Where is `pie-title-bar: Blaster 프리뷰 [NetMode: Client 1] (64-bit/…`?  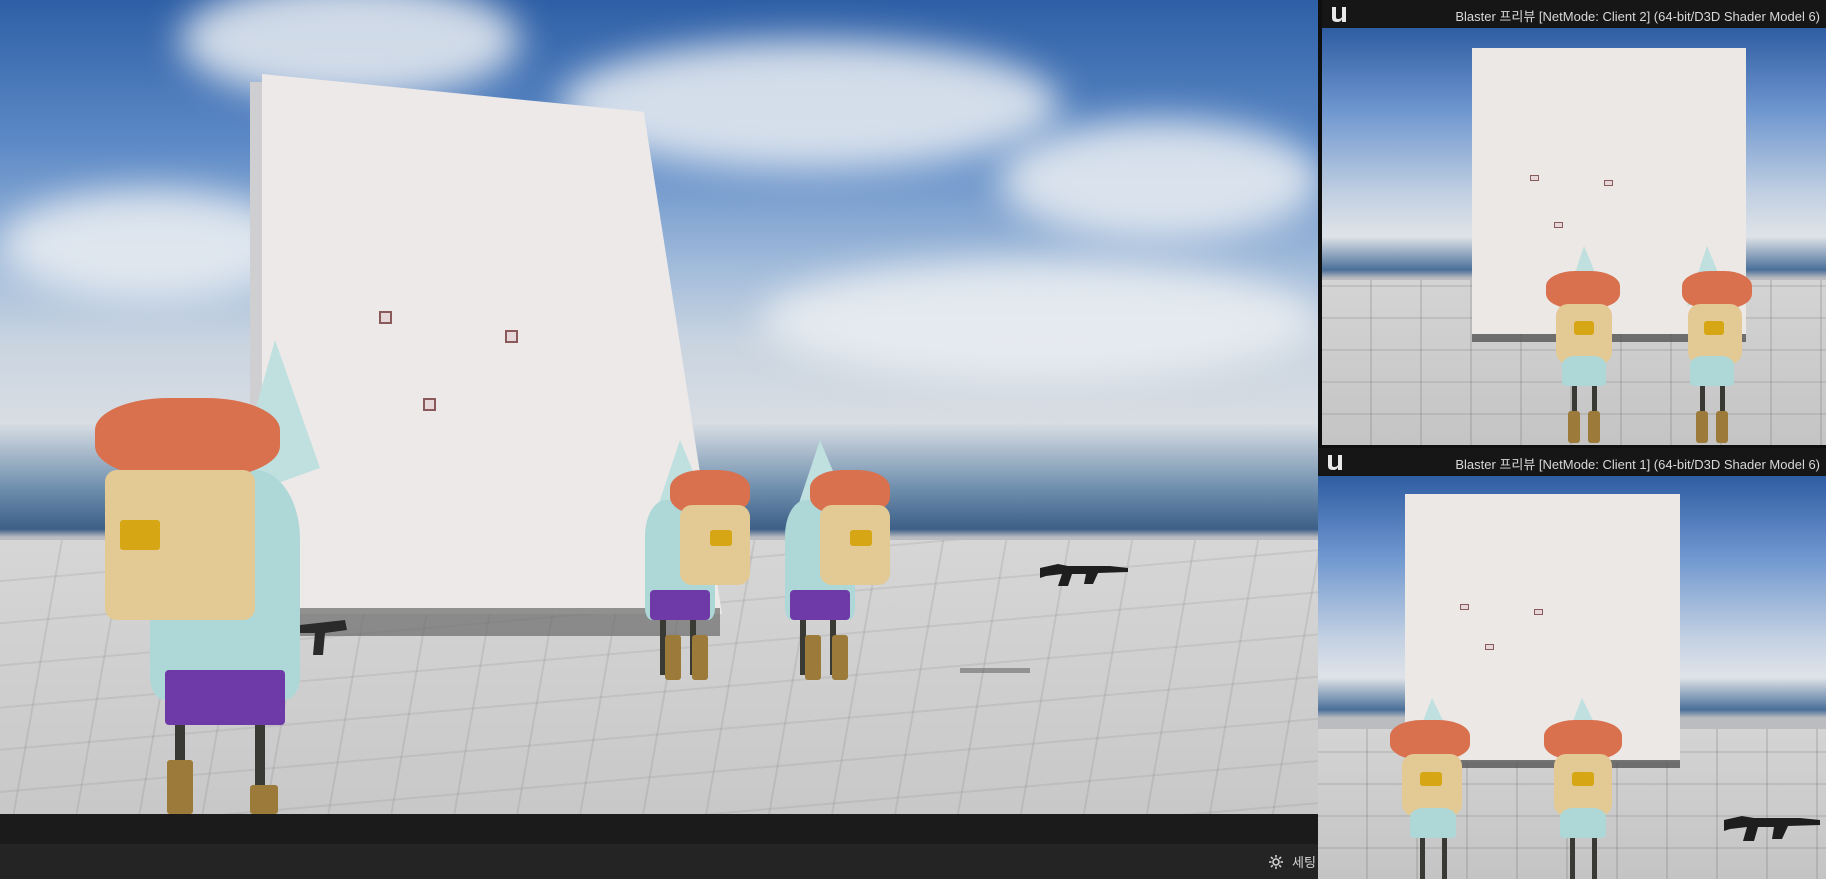
pie-title-bar: Blaster 프리뷰 [NetMode: Client 1] (64-bit/… is located at coordinates (1572, 462).